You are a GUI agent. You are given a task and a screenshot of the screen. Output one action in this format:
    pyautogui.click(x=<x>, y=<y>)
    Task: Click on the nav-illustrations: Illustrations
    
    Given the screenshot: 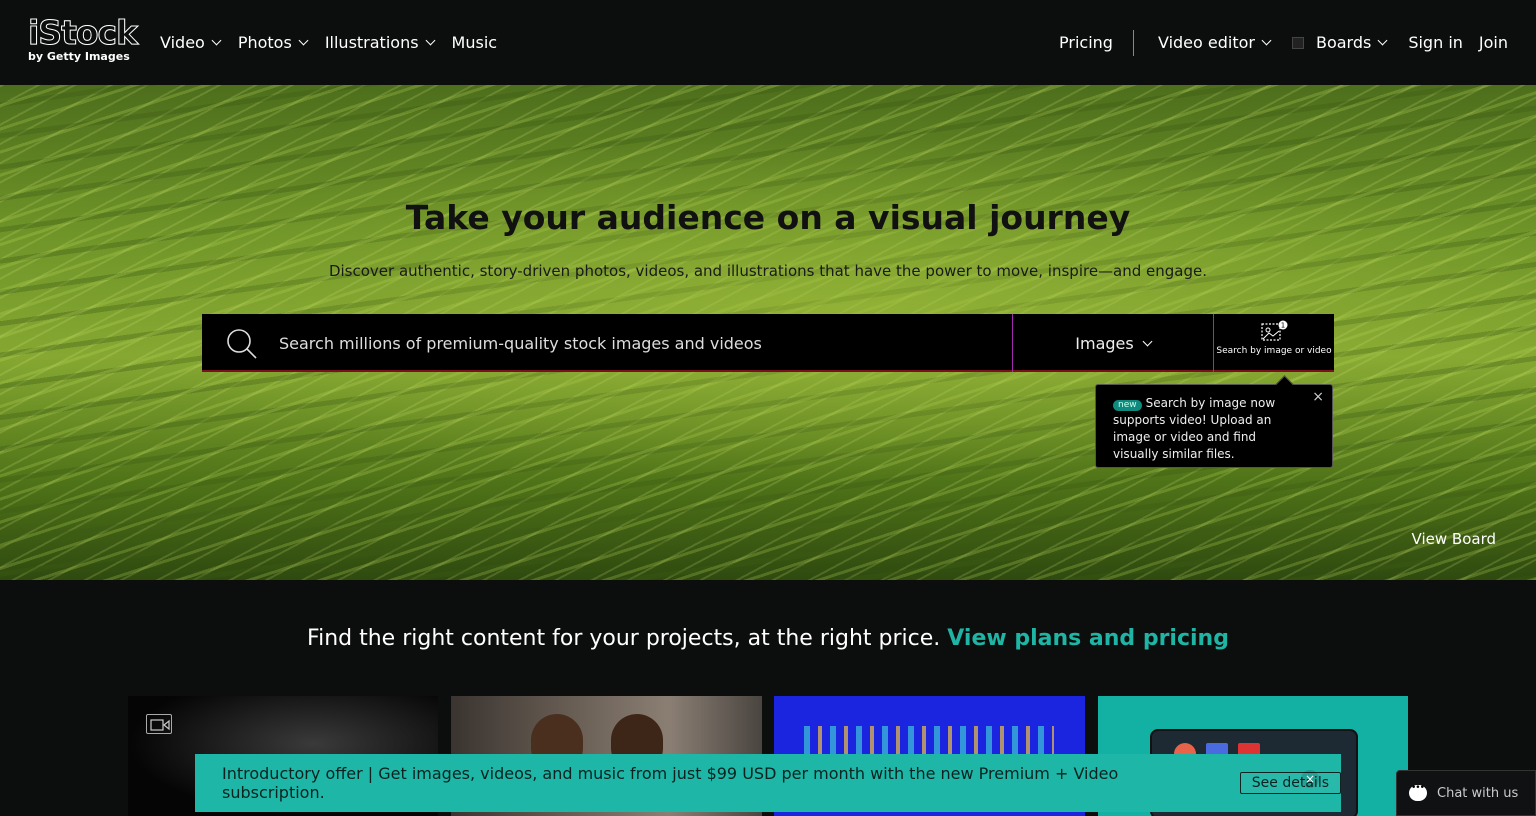 What is the action you would take?
    pyautogui.click(x=379, y=42)
    